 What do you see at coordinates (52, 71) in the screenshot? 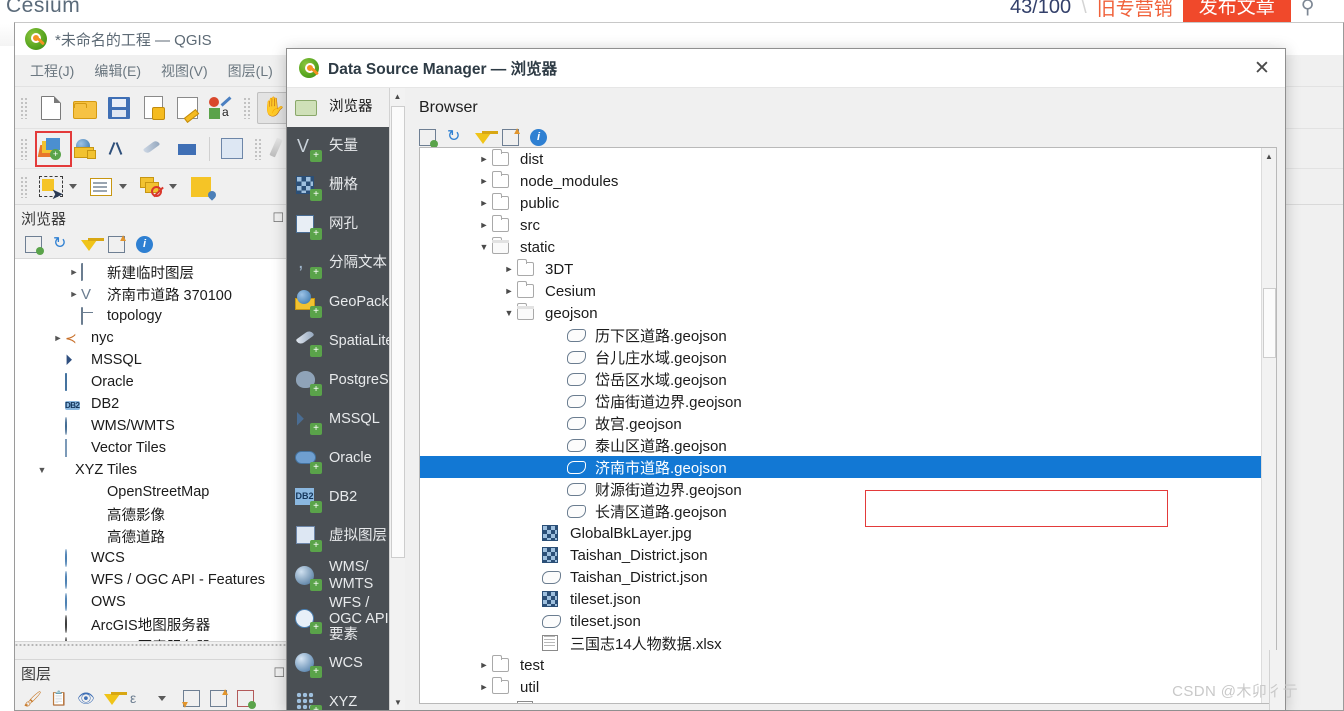
I see `menu-project: 工程(J)` at bounding box center [52, 71].